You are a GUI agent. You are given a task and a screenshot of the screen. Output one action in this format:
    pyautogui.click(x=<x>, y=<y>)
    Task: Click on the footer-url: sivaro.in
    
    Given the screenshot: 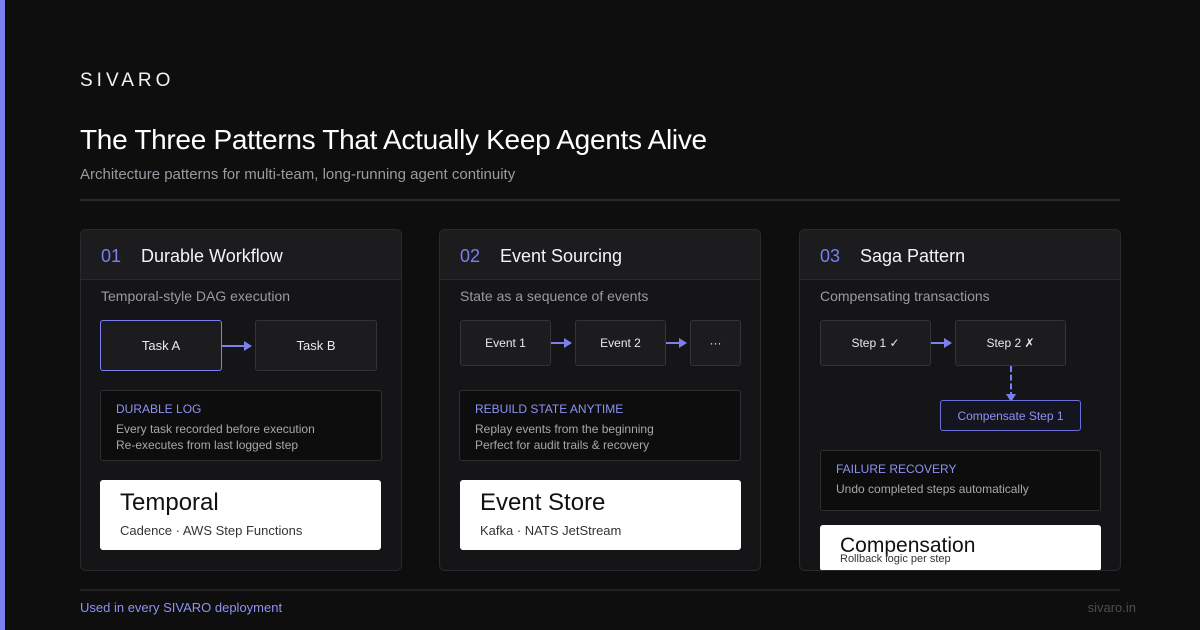 What is the action you would take?
    pyautogui.click(x=1111, y=607)
    